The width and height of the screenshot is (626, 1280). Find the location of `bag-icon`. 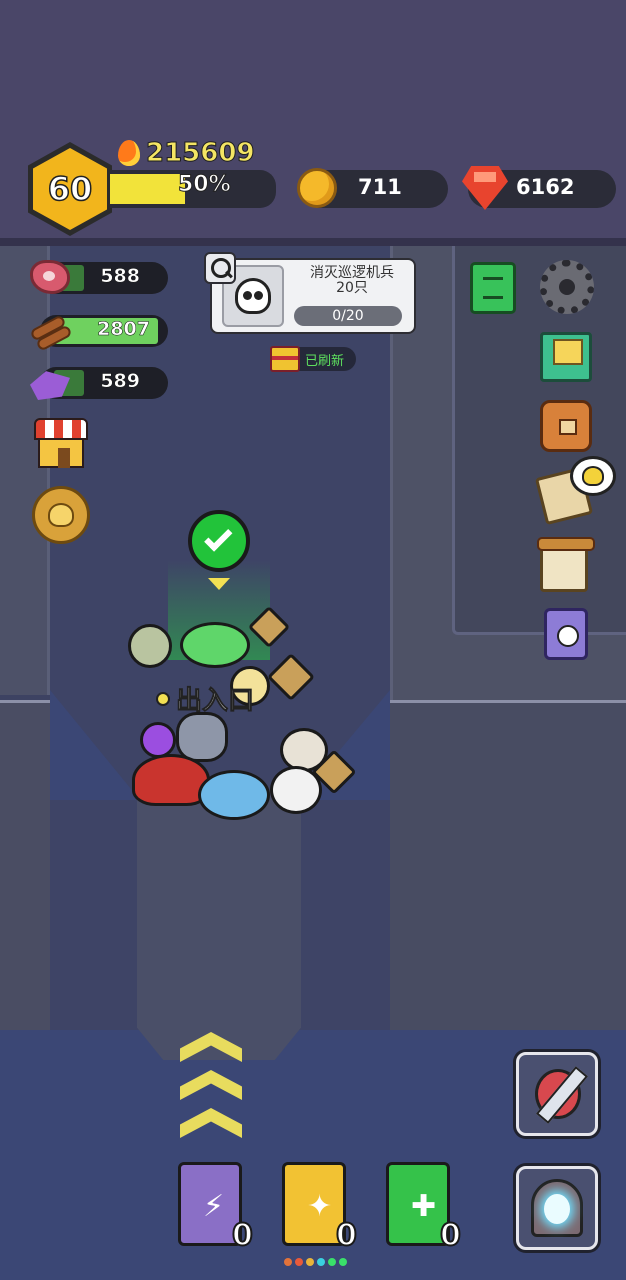

bag-icon is located at coordinates (566, 426).